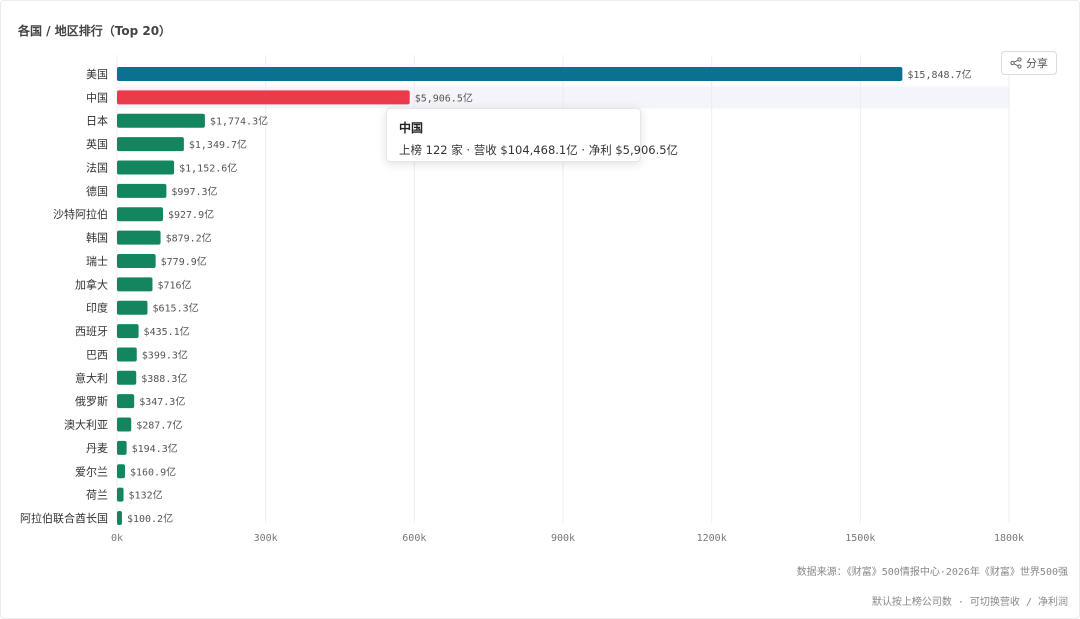  Describe the element at coordinates (97, 448) in the screenshot. I see `category-label: 丹麦` at that location.